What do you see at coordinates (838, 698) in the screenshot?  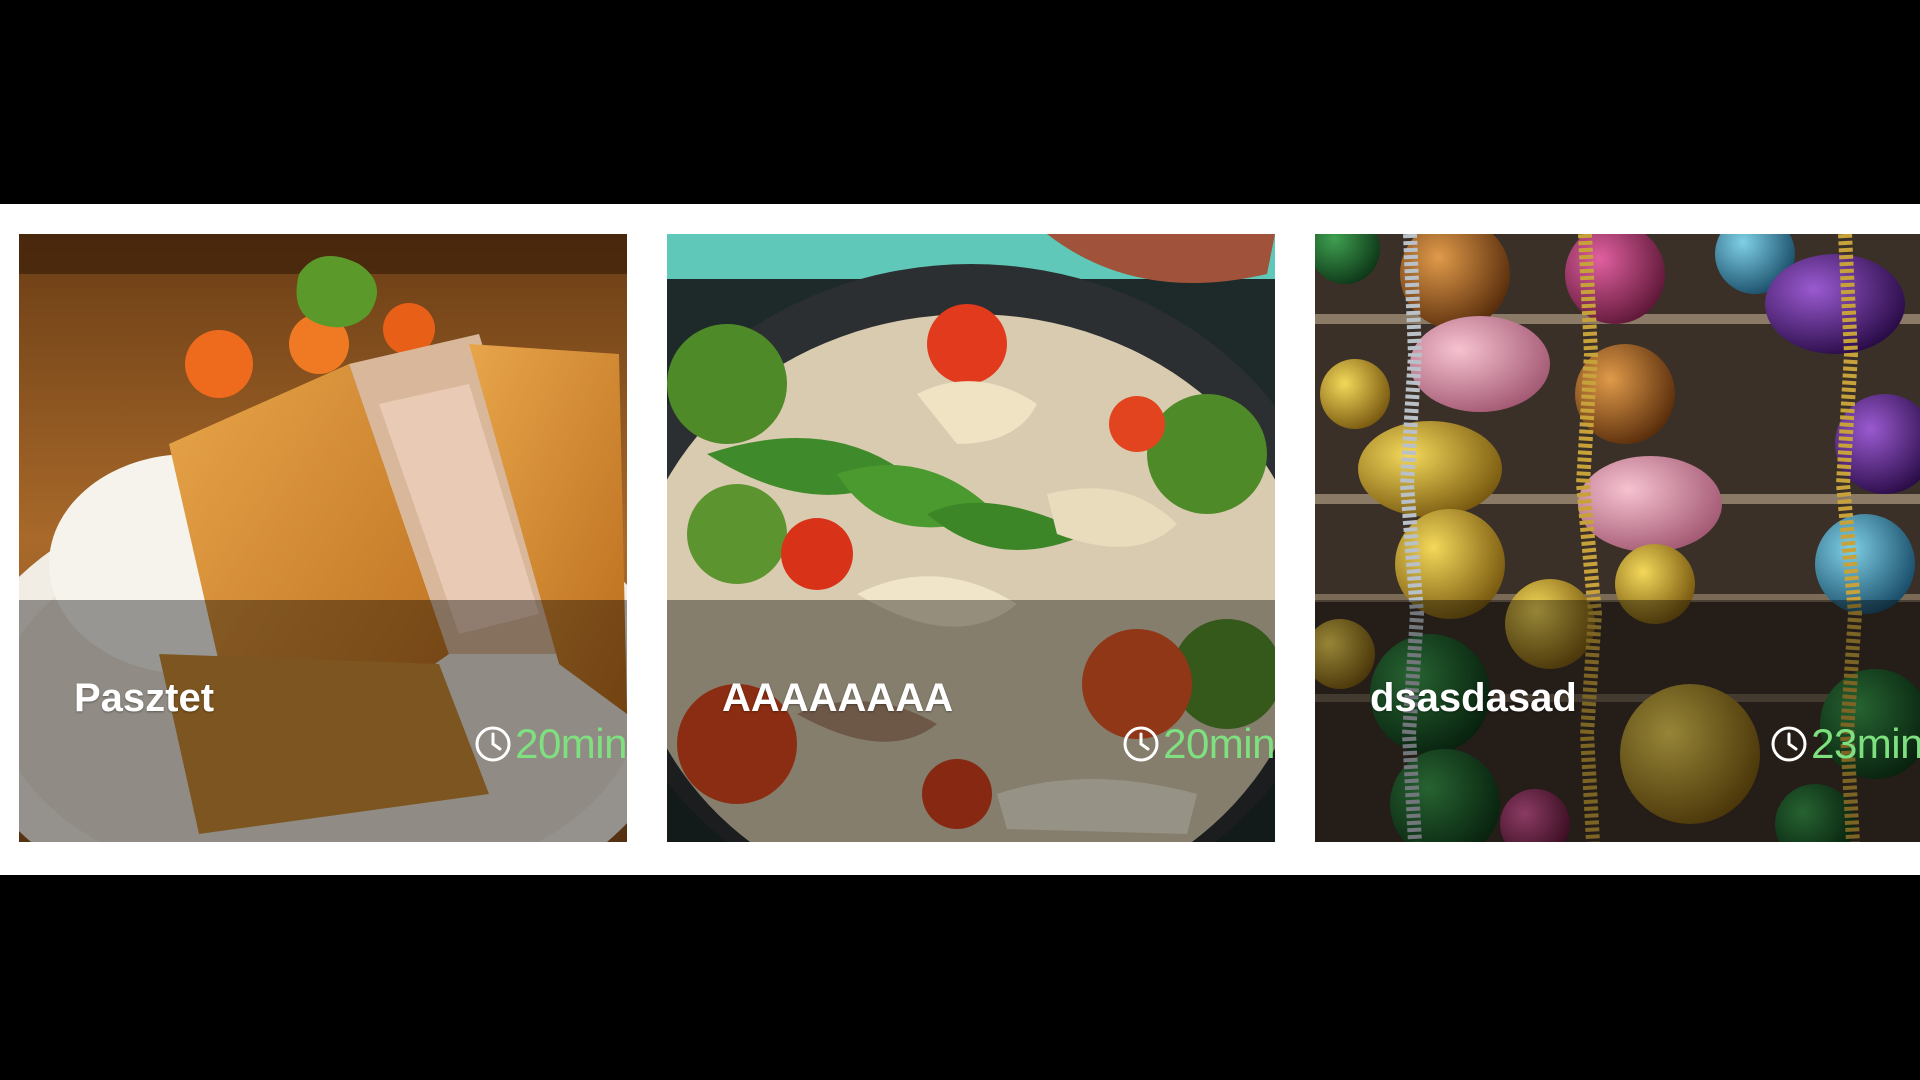 I see `recipe-title: AAAAAAAA` at bounding box center [838, 698].